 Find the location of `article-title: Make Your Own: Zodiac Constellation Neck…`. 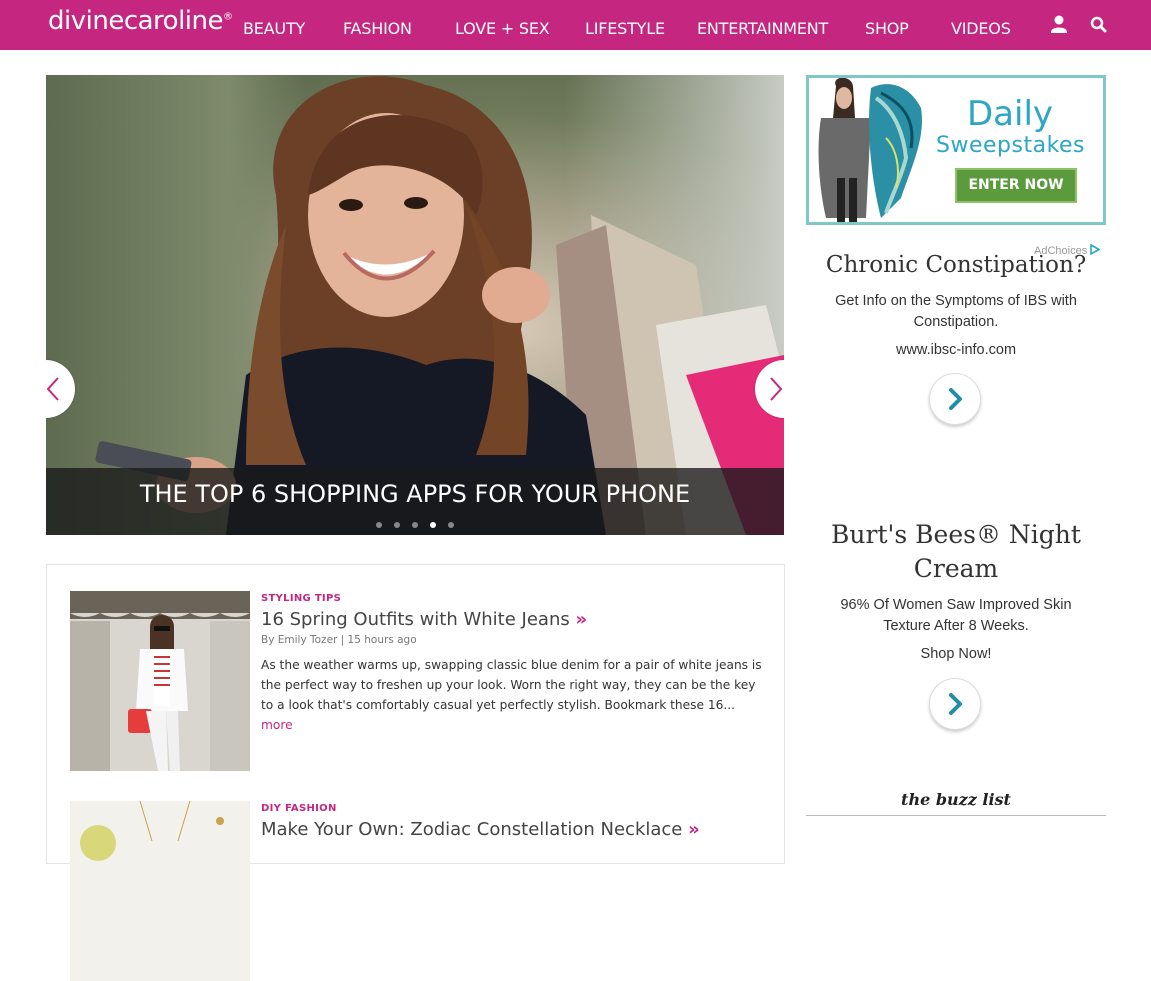

article-title: Make Your Own: Zodiac Constellation Neck… is located at coordinates (480, 829).